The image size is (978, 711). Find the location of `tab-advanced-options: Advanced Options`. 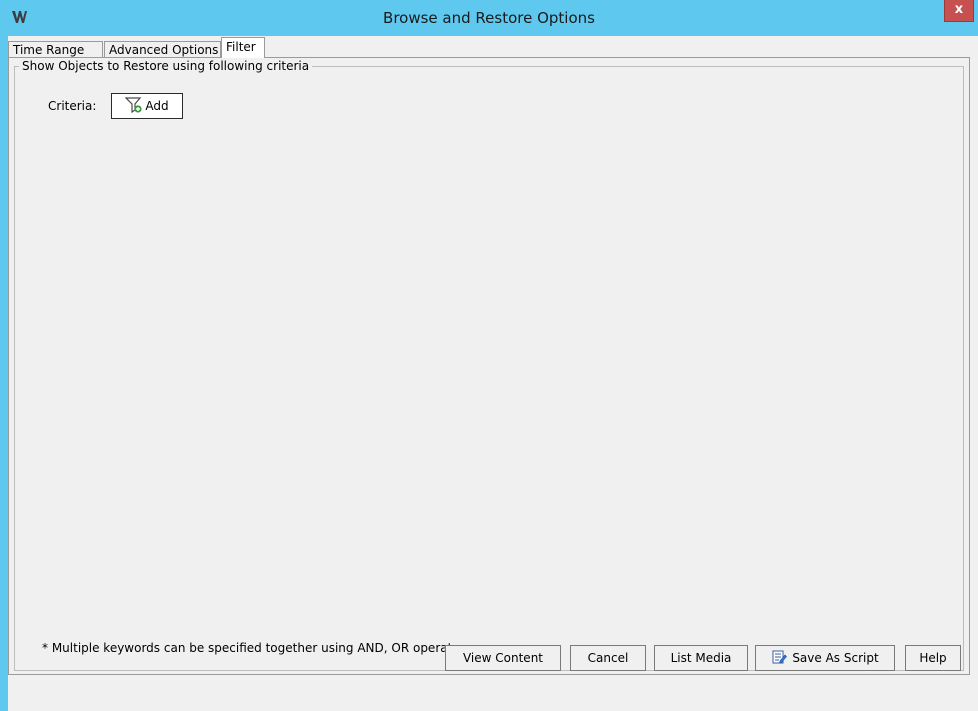

tab-advanced-options: Advanced Options is located at coordinates (162, 49).